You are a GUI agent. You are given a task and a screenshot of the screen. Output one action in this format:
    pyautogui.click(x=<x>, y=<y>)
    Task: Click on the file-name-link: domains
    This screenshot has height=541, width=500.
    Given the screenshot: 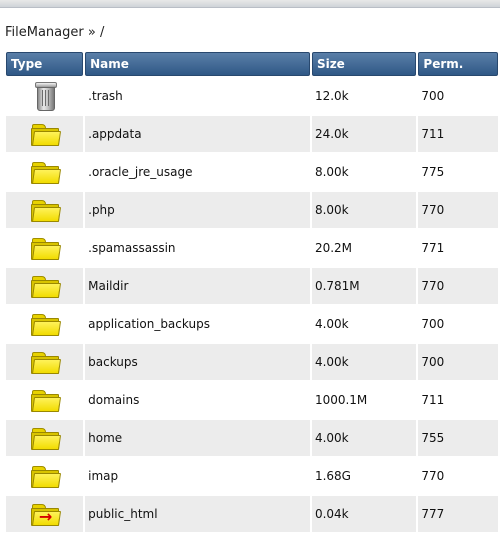 What is the action you would take?
    pyautogui.click(x=197, y=400)
    